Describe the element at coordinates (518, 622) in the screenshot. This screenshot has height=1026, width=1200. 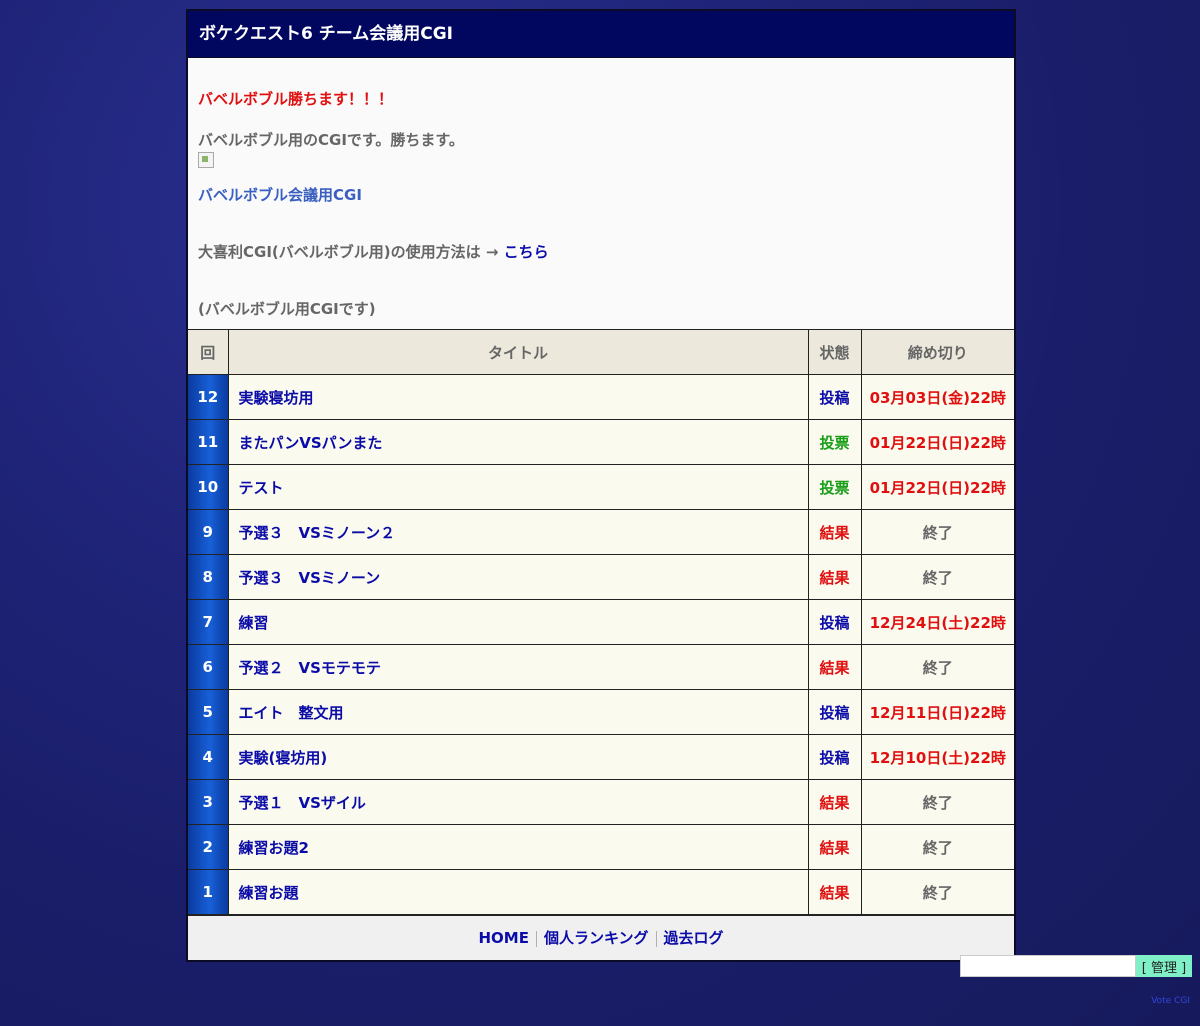
I see `row-title-cell: 練習` at that location.